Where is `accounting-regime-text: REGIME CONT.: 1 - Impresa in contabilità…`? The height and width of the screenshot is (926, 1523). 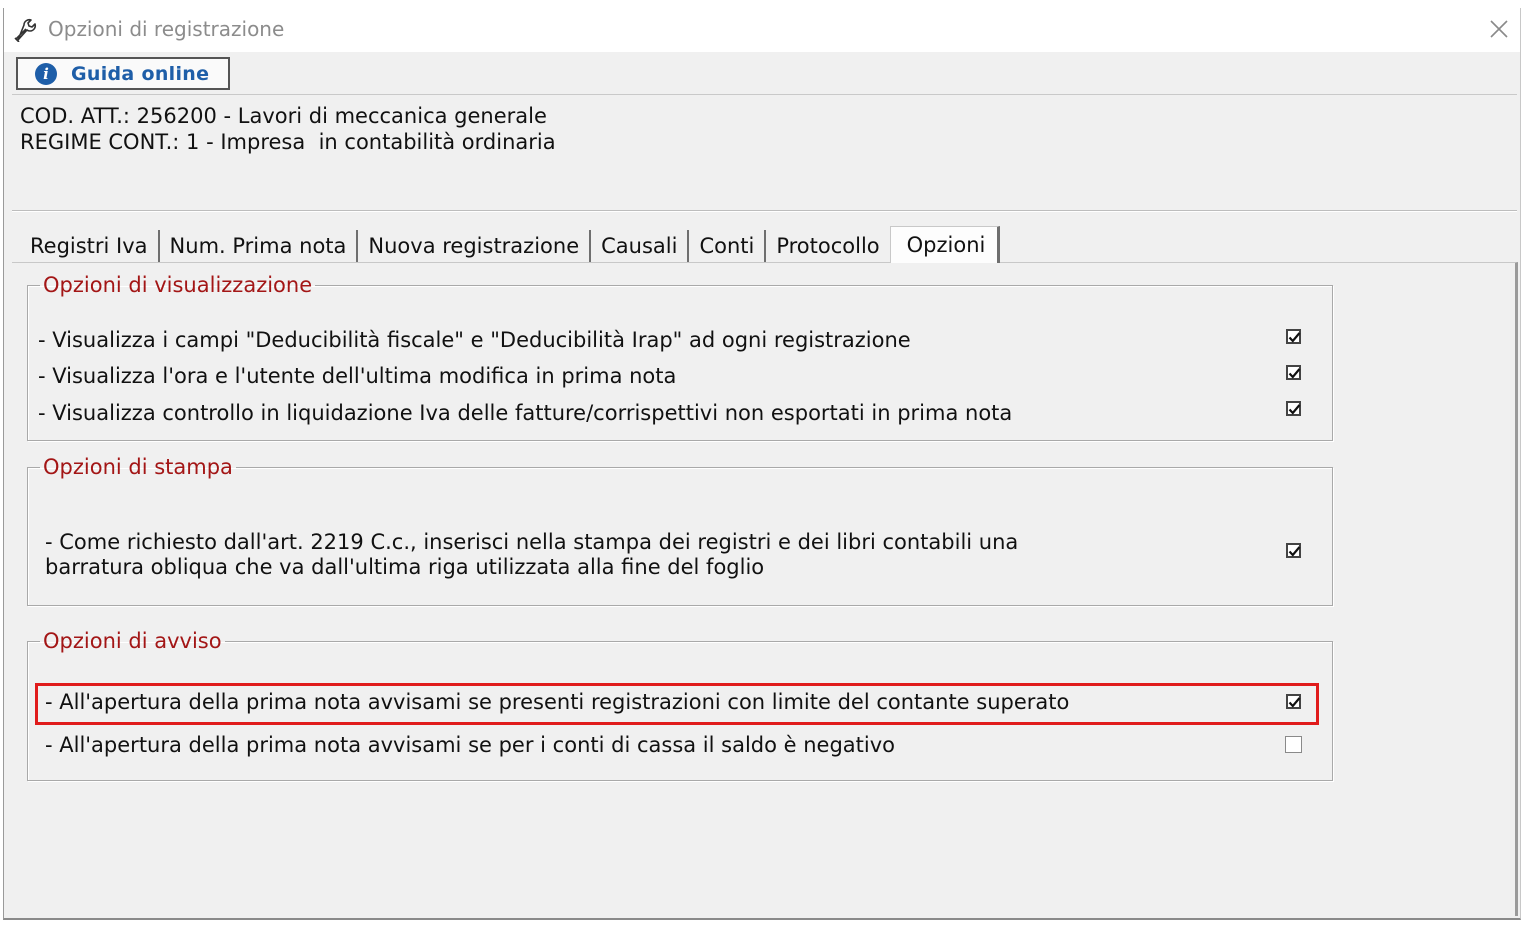 accounting-regime-text: REGIME CONT.: 1 - Impresa in contabilità… is located at coordinates (288, 142).